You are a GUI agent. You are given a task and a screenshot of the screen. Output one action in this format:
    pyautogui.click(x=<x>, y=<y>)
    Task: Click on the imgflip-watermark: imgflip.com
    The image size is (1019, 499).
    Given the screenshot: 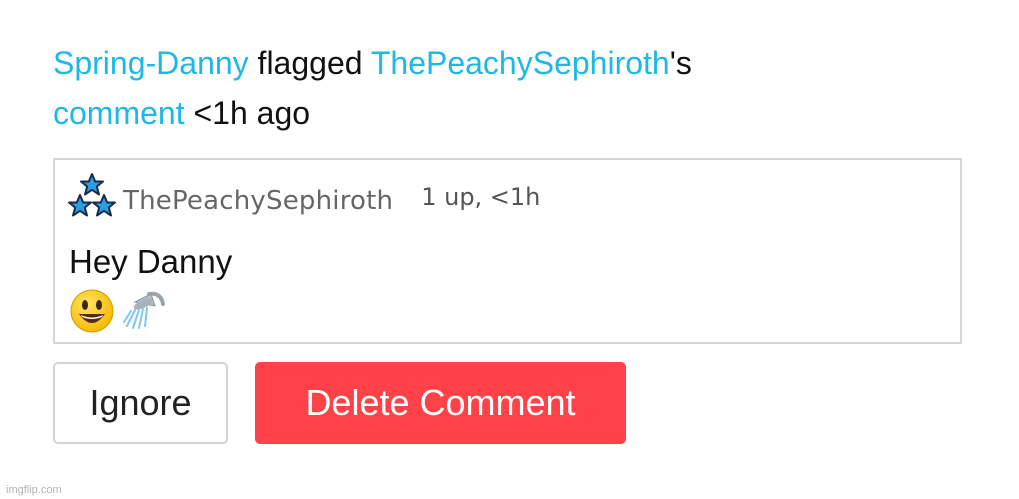 What is the action you would take?
    pyautogui.click(x=34, y=490)
    